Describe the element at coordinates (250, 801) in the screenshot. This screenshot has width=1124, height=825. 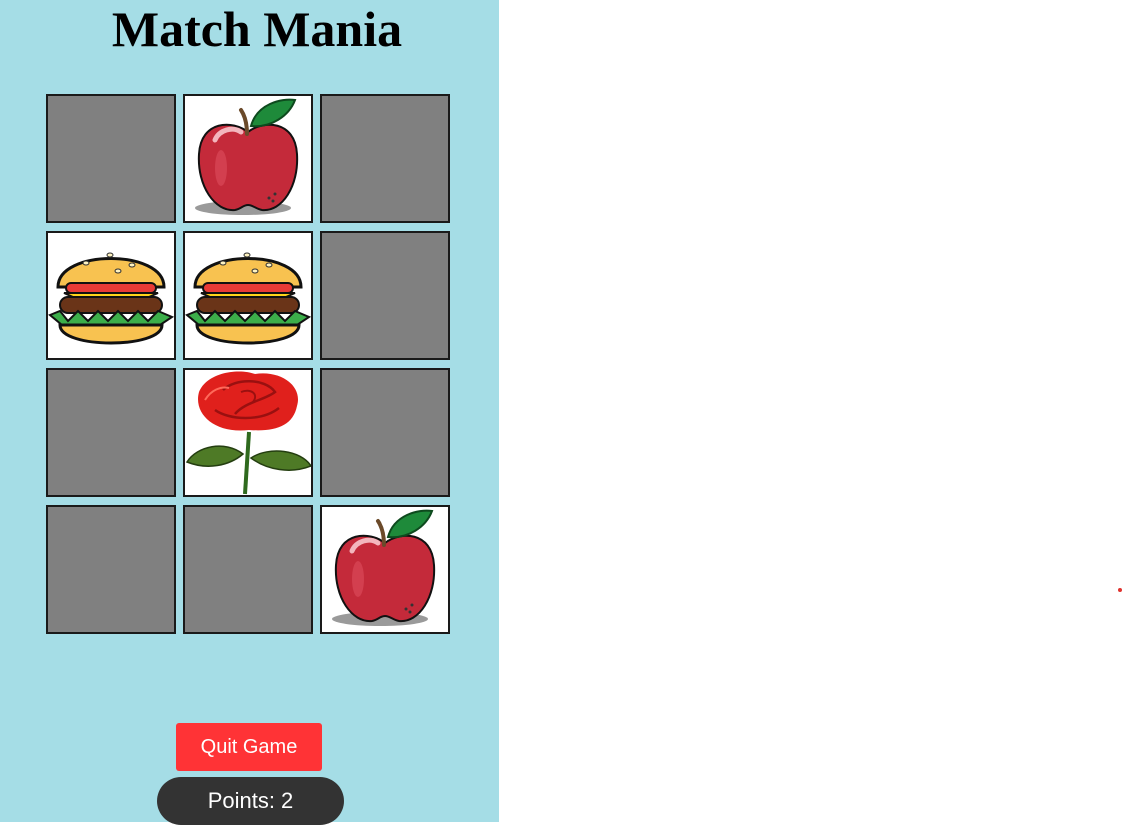
I see `points-badge: Points: 2` at that location.